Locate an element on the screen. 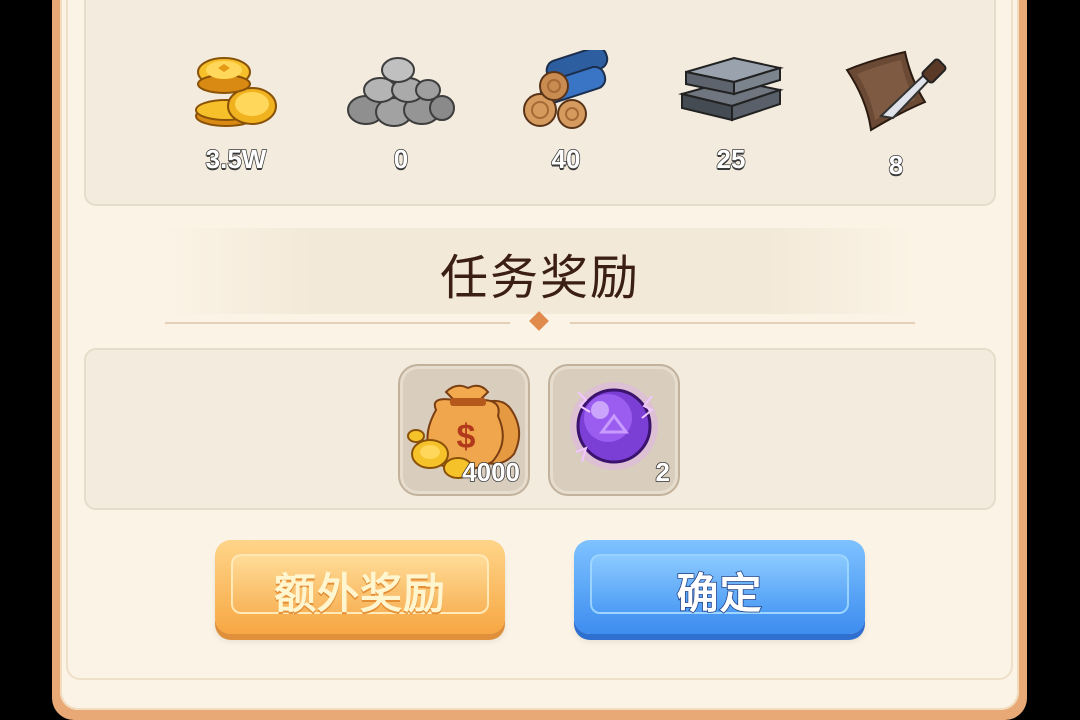 The width and height of the screenshot is (1080, 720). wood-logs-icon is located at coordinates (566, 89).